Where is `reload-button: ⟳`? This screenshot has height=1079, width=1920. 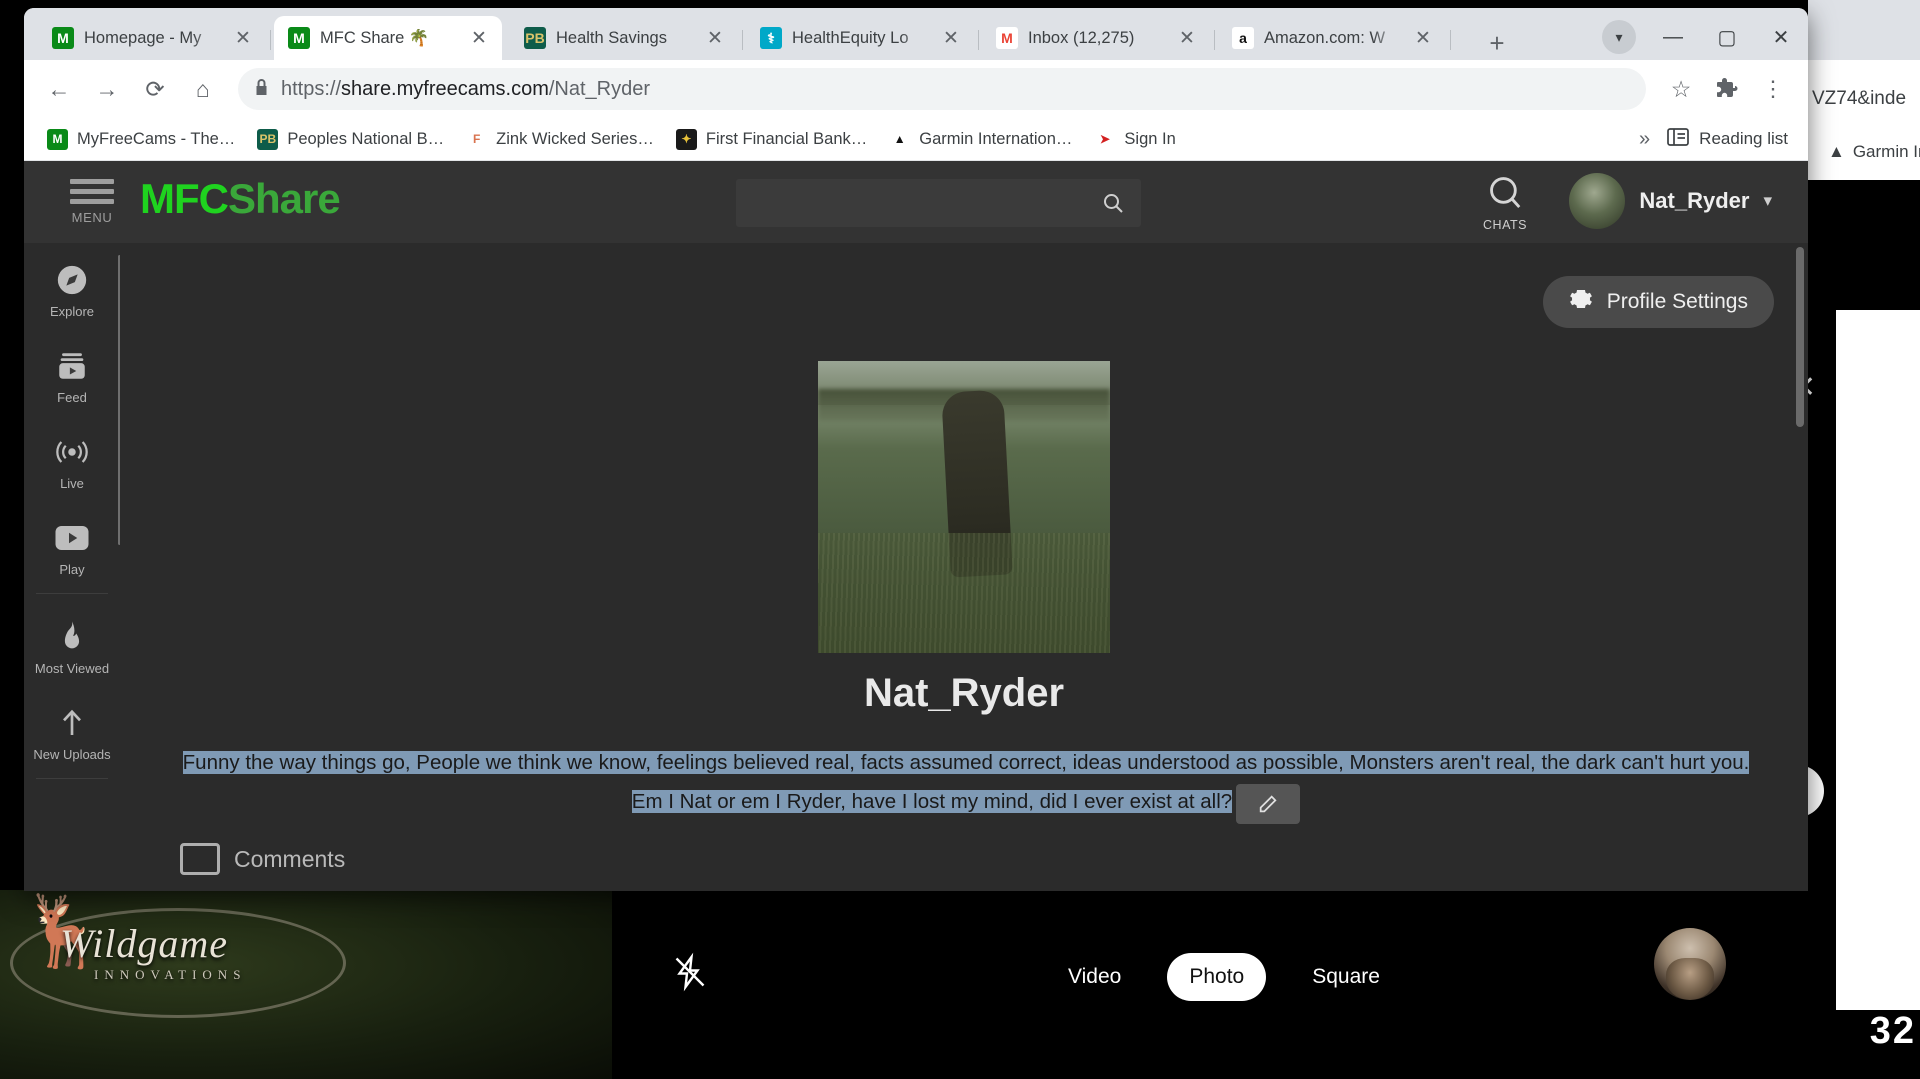
reload-button: ⟳ is located at coordinates (155, 89).